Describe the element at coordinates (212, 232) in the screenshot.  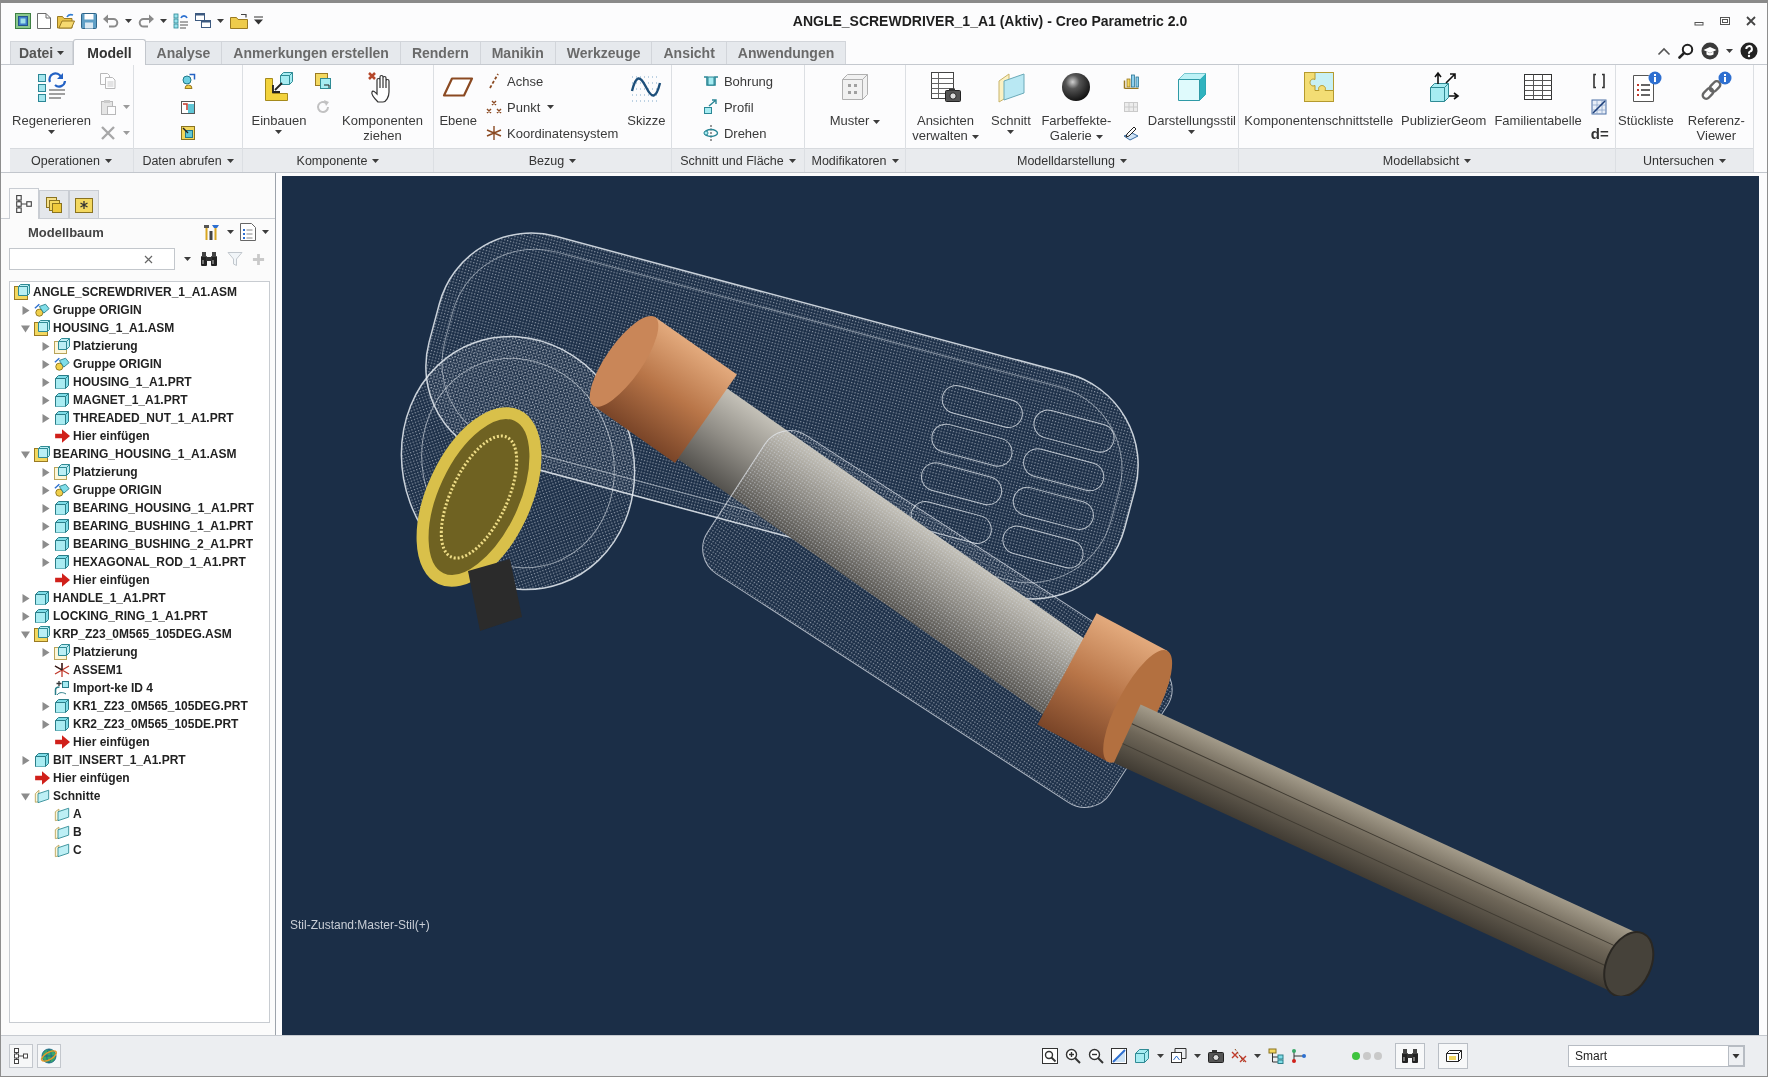
I see `tools-icon` at that location.